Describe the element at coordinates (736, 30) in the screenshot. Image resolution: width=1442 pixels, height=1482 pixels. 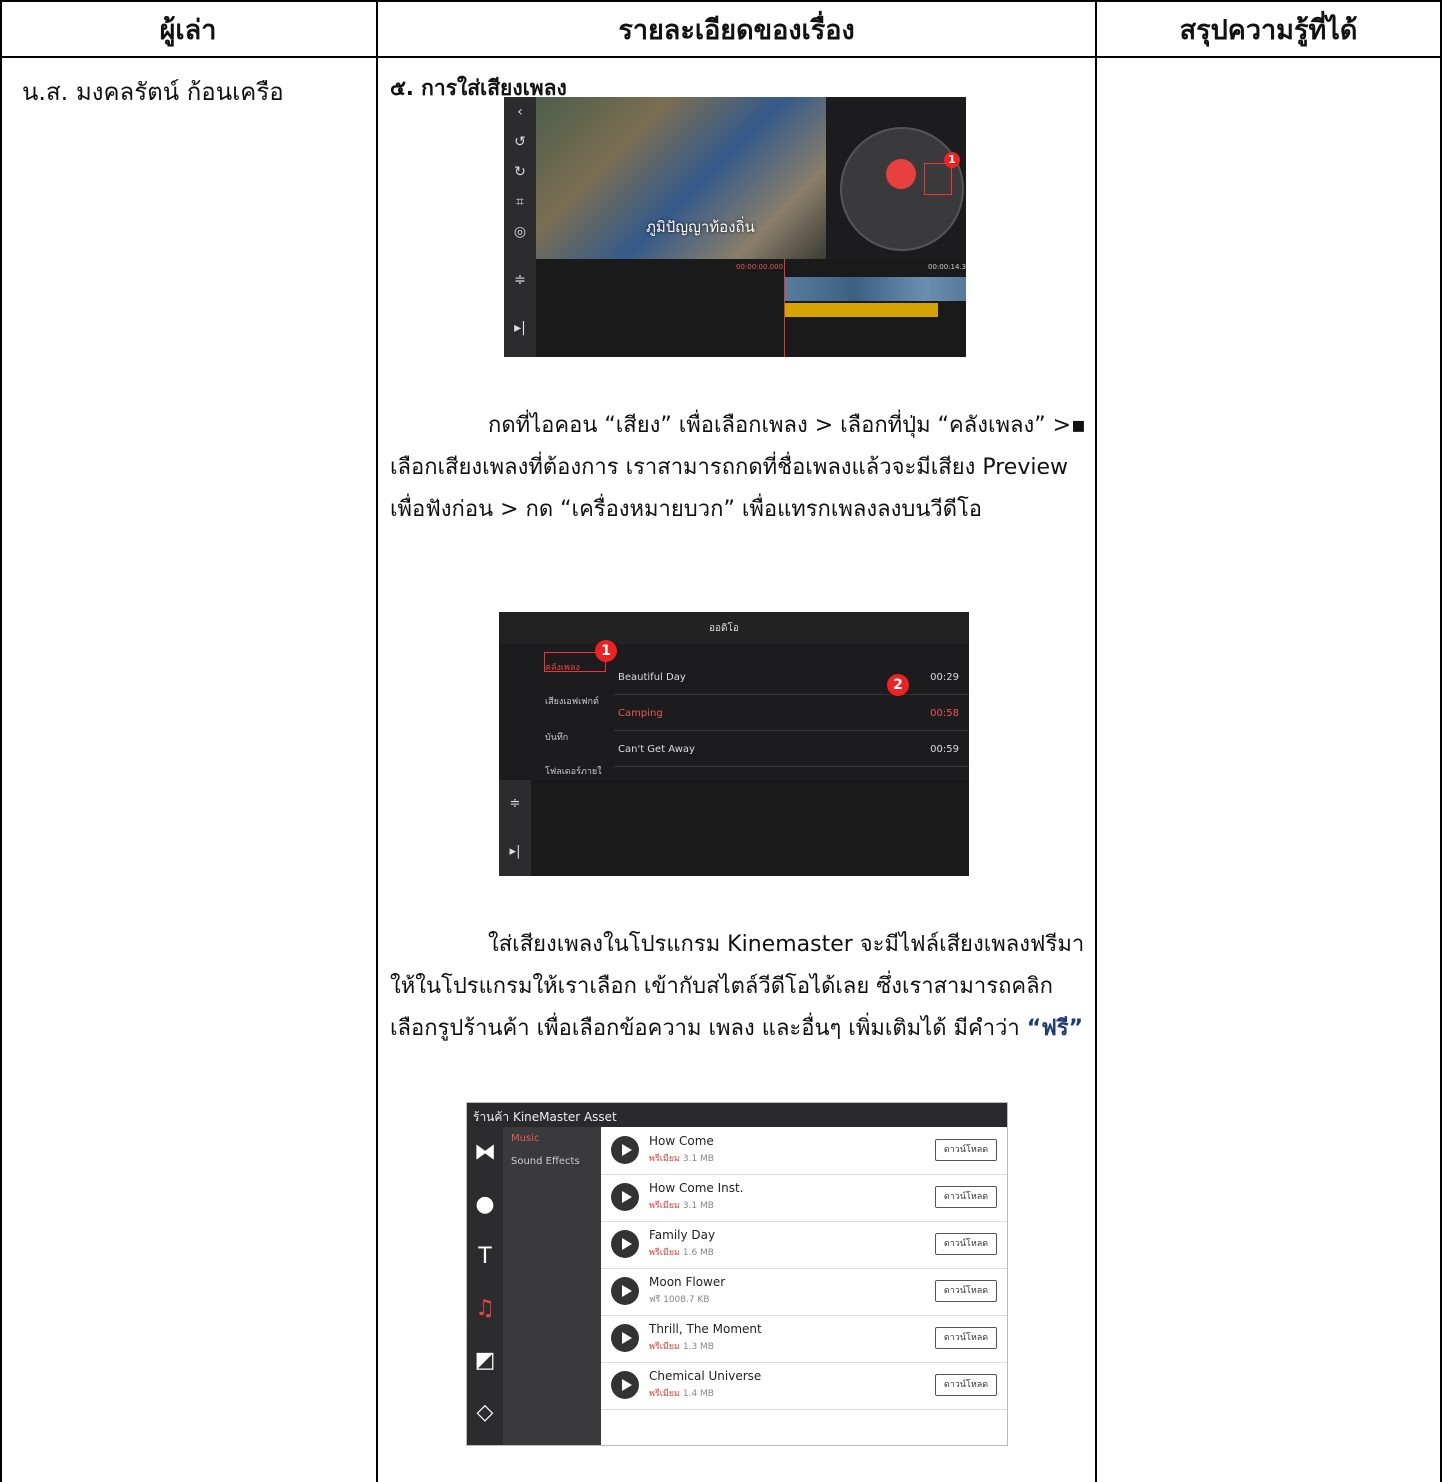
I see `header-story-details: รายละเอียดของเรื่อง` at that location.